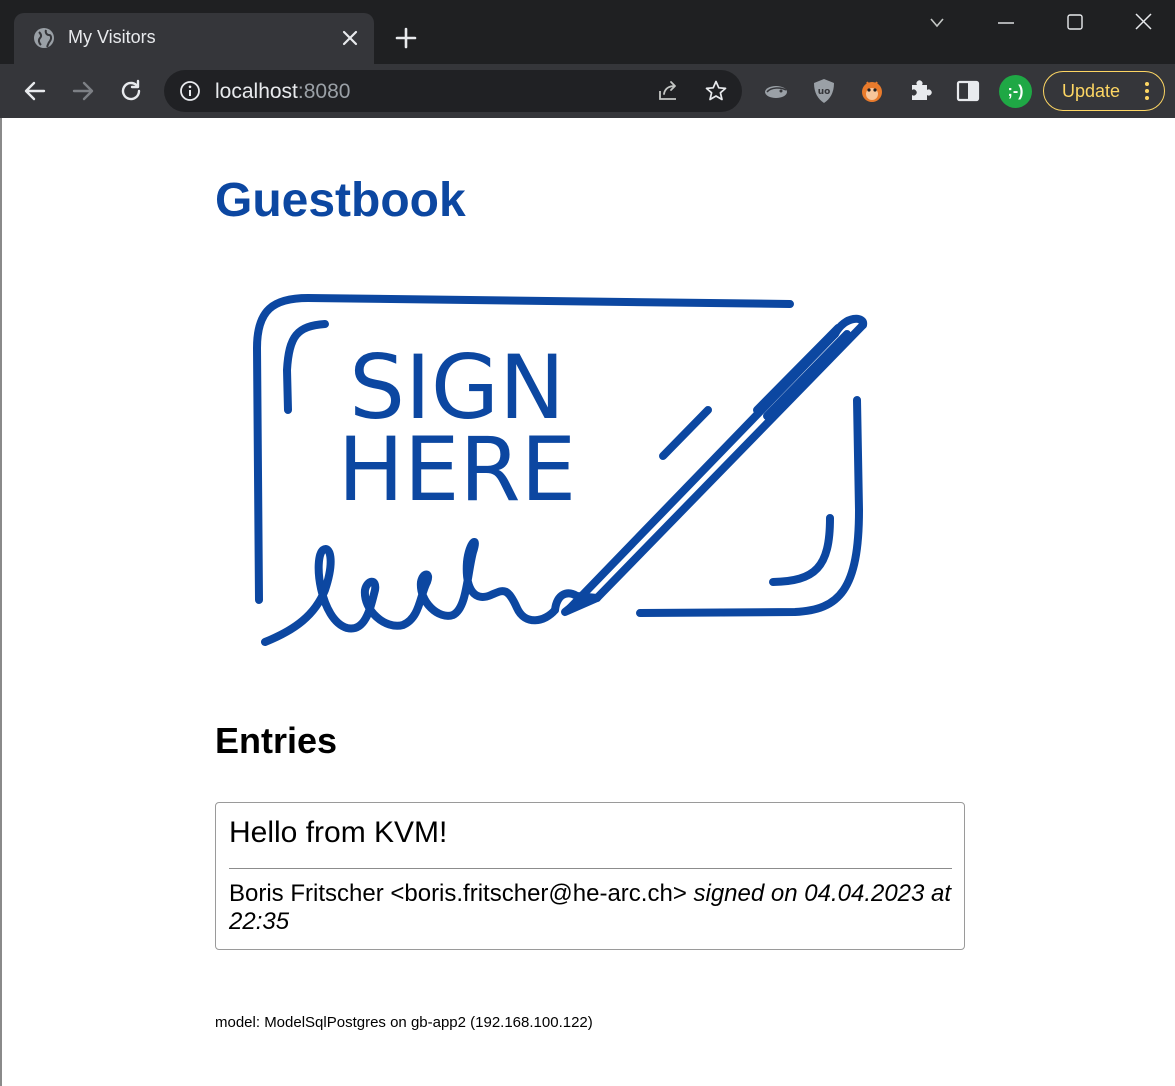 The height and width of the screenshot is (1086, 1175). What do you see at coordinates (1006, 23) in the screenshot?
I see `minimize-icon` at bounding box center [1006, 23].